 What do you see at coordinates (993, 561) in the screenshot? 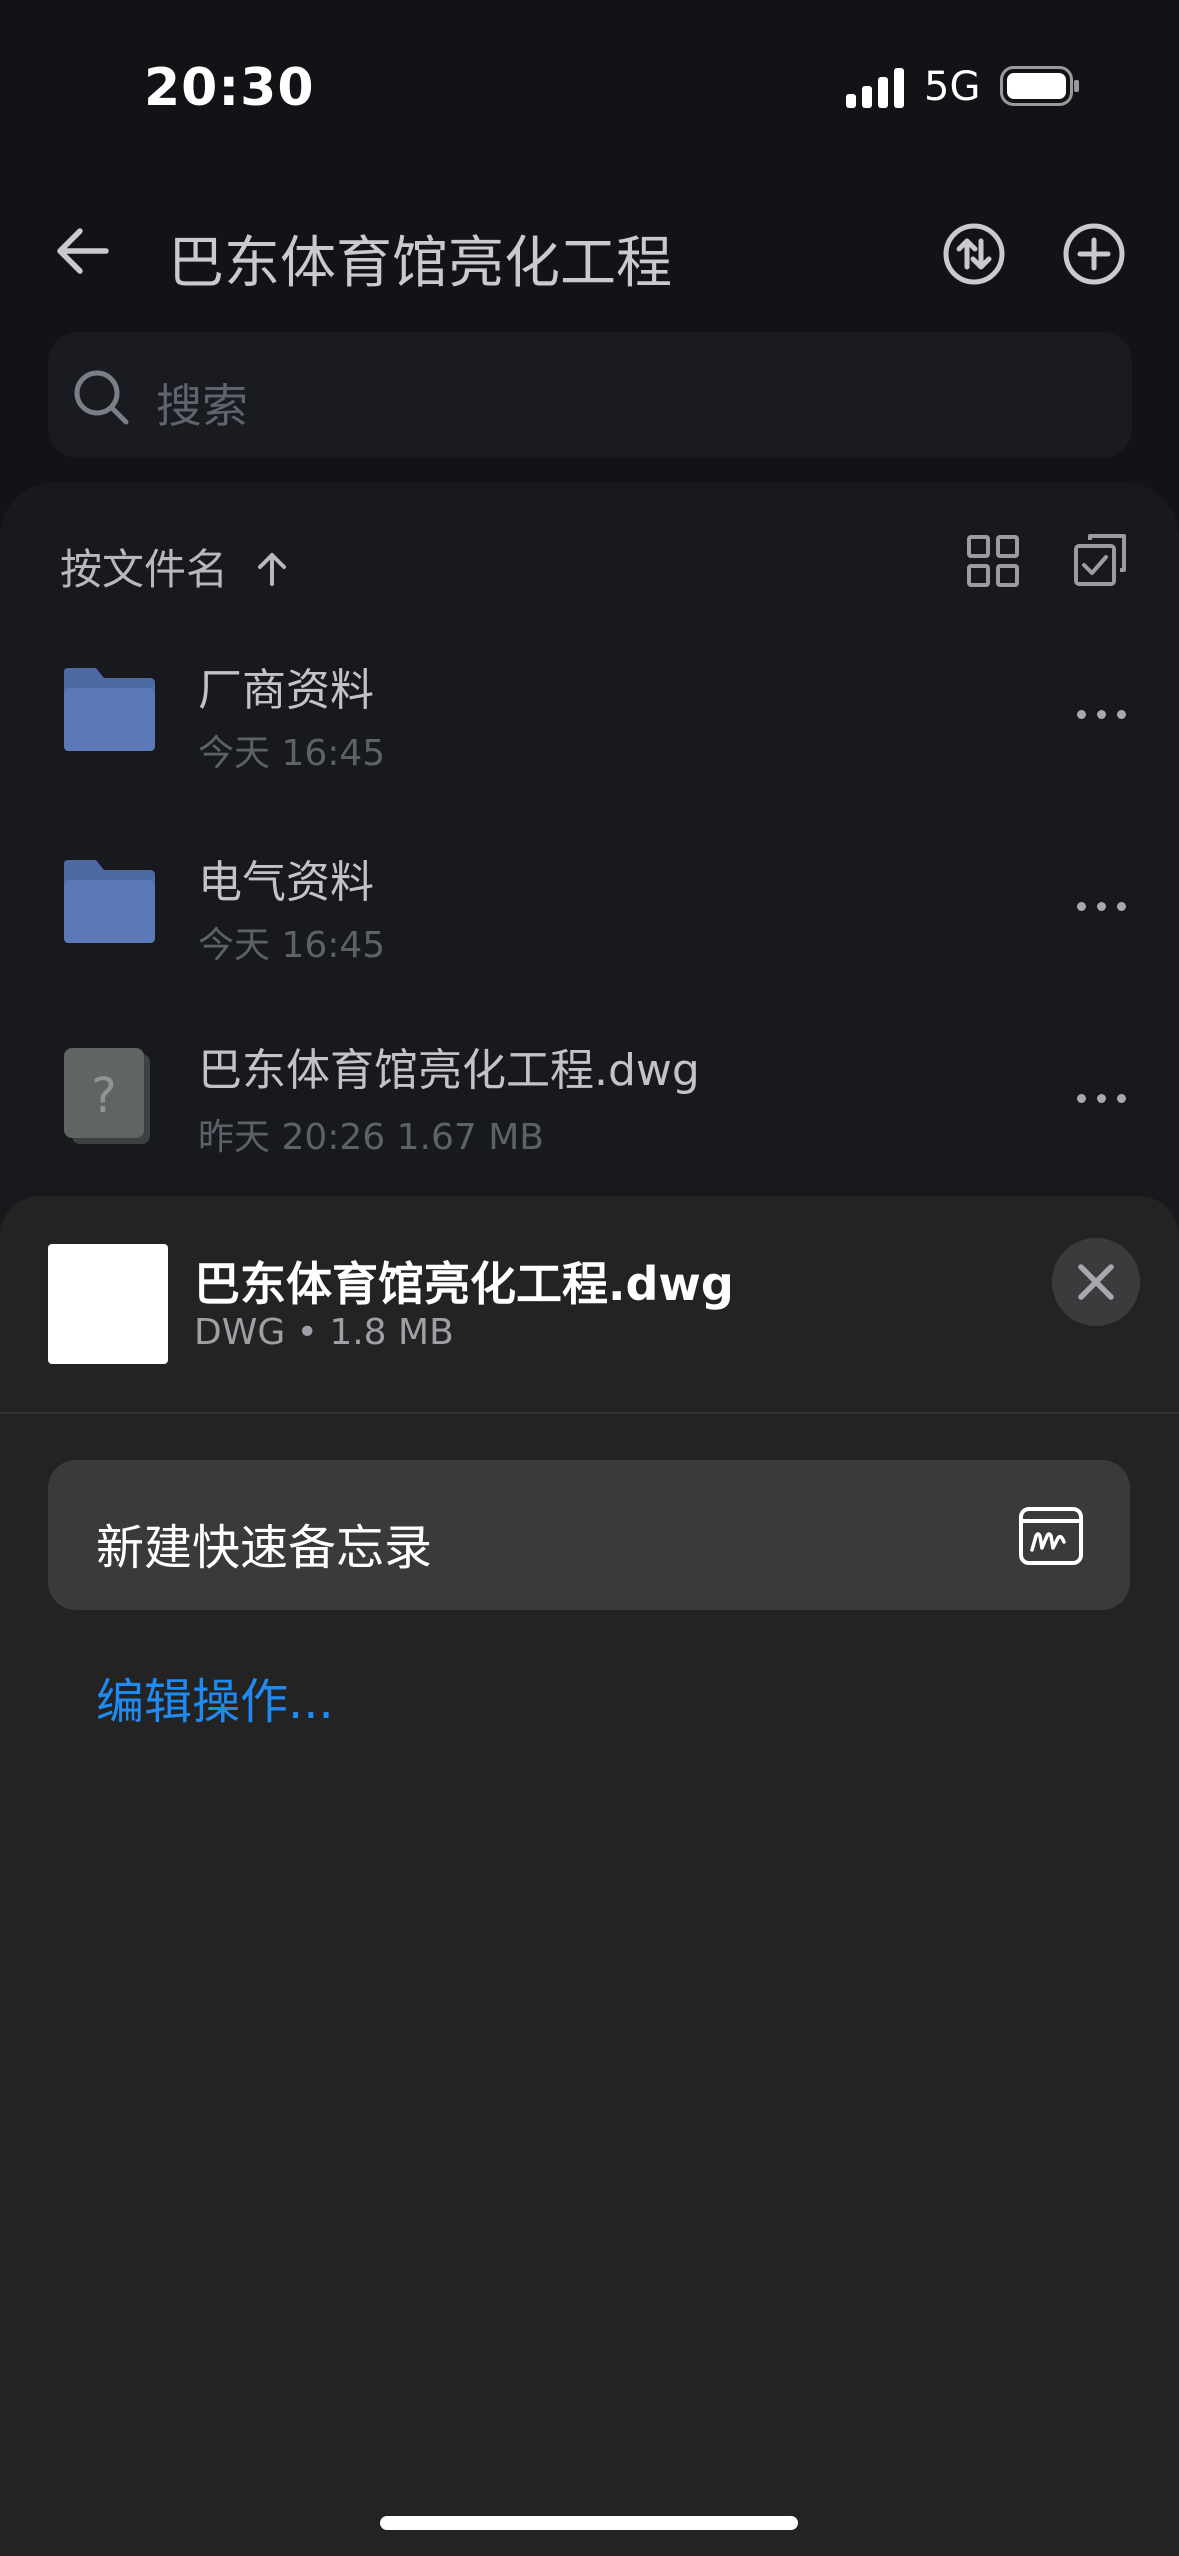
I see `grid-view-icon` at bounding box center [993, 561].